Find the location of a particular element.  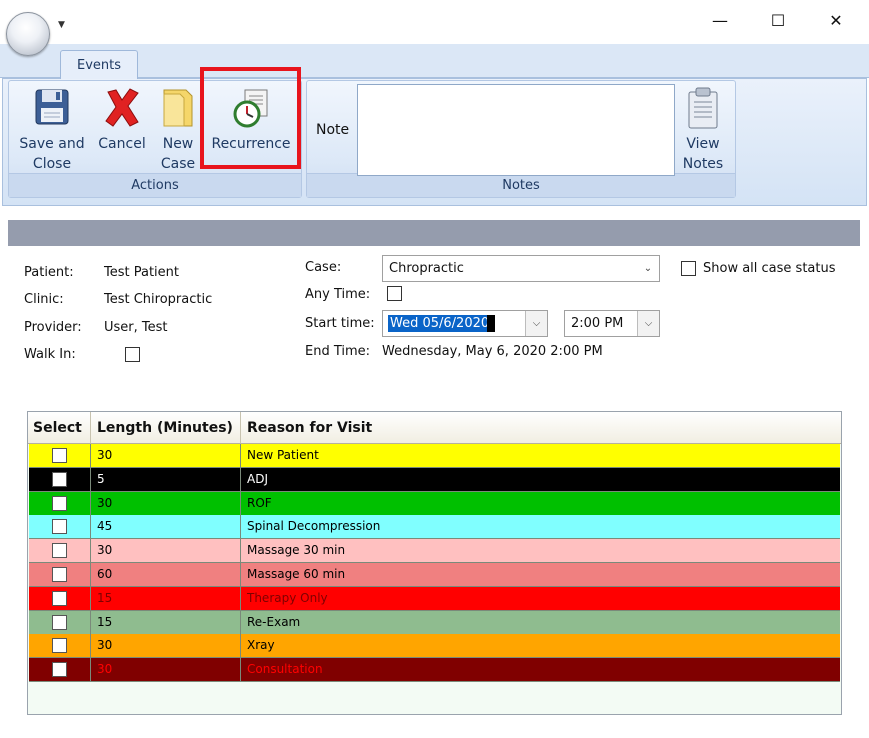

quick-access-dropdown-icon: ▼ is located at coordinates (61, 25).